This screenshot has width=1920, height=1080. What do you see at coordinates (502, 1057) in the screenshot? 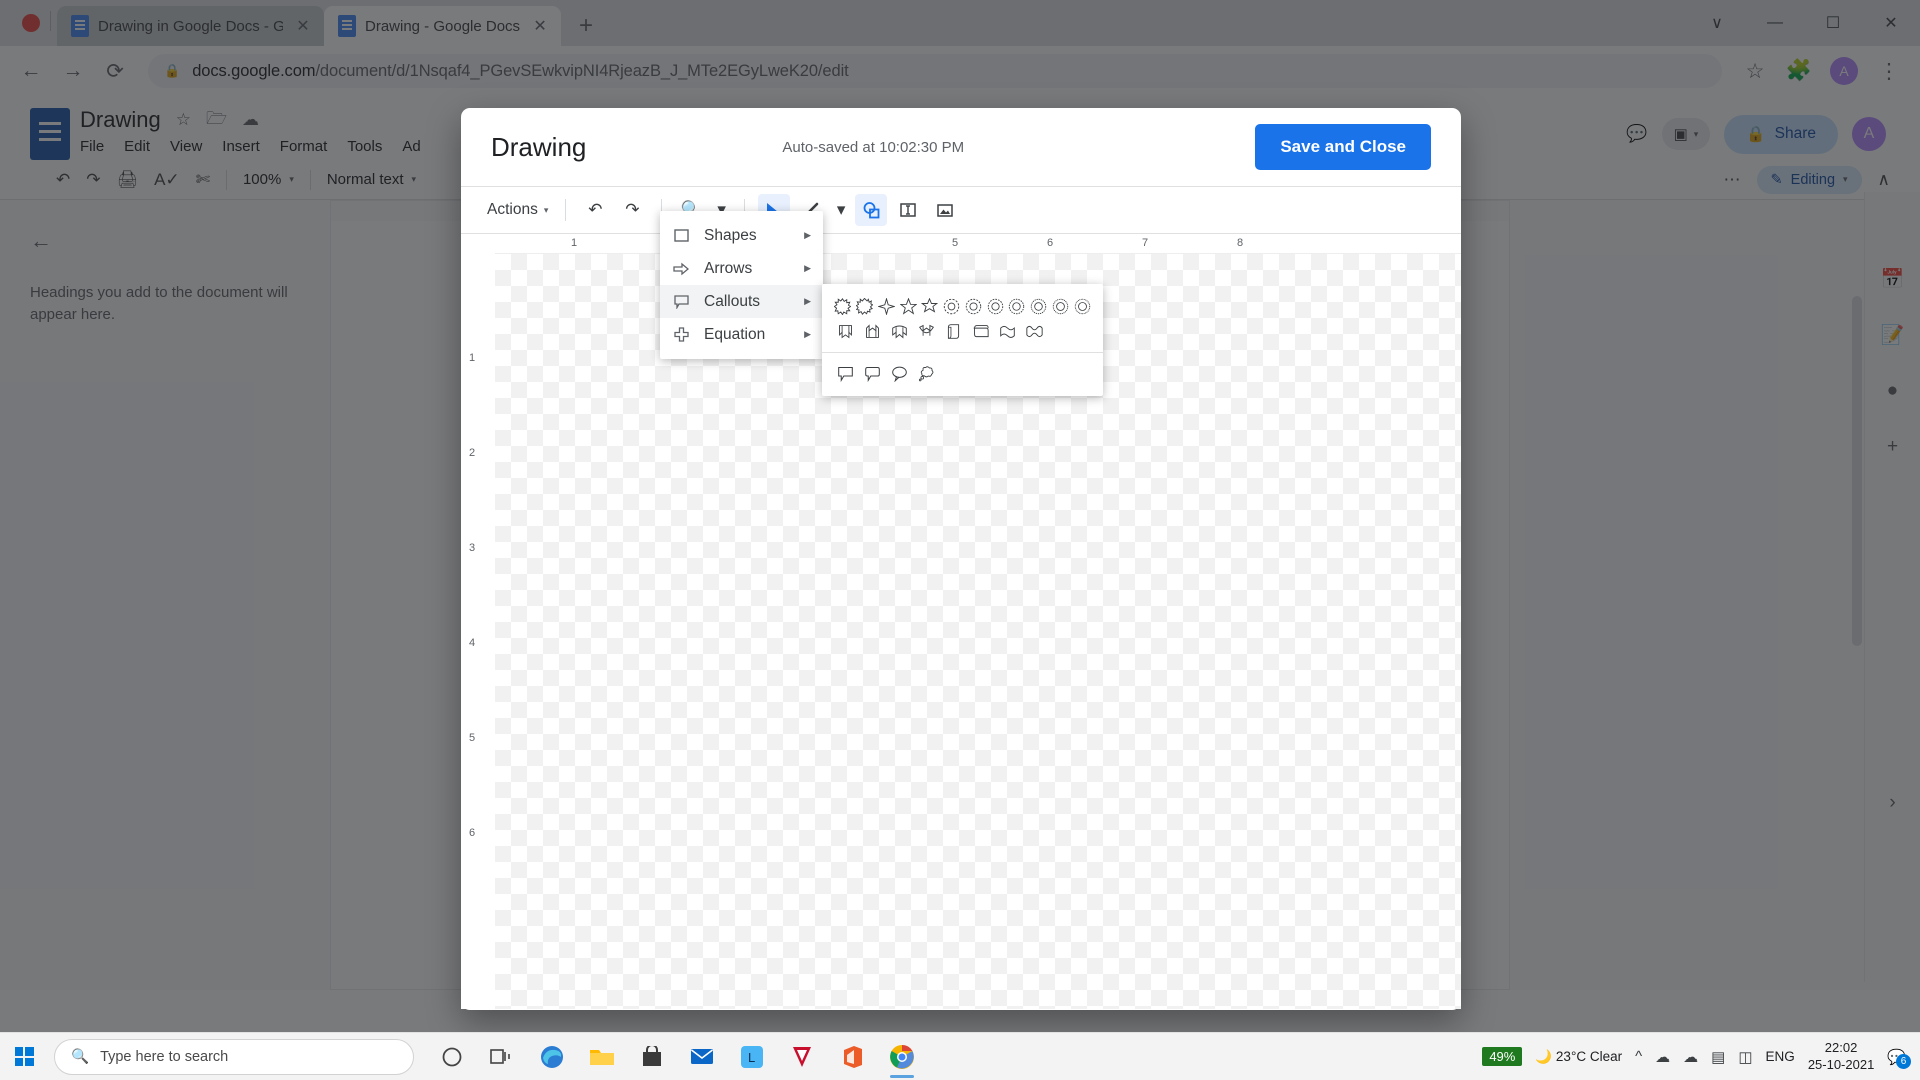
I see `task-view-icon` at bounding box center [502, 1057].